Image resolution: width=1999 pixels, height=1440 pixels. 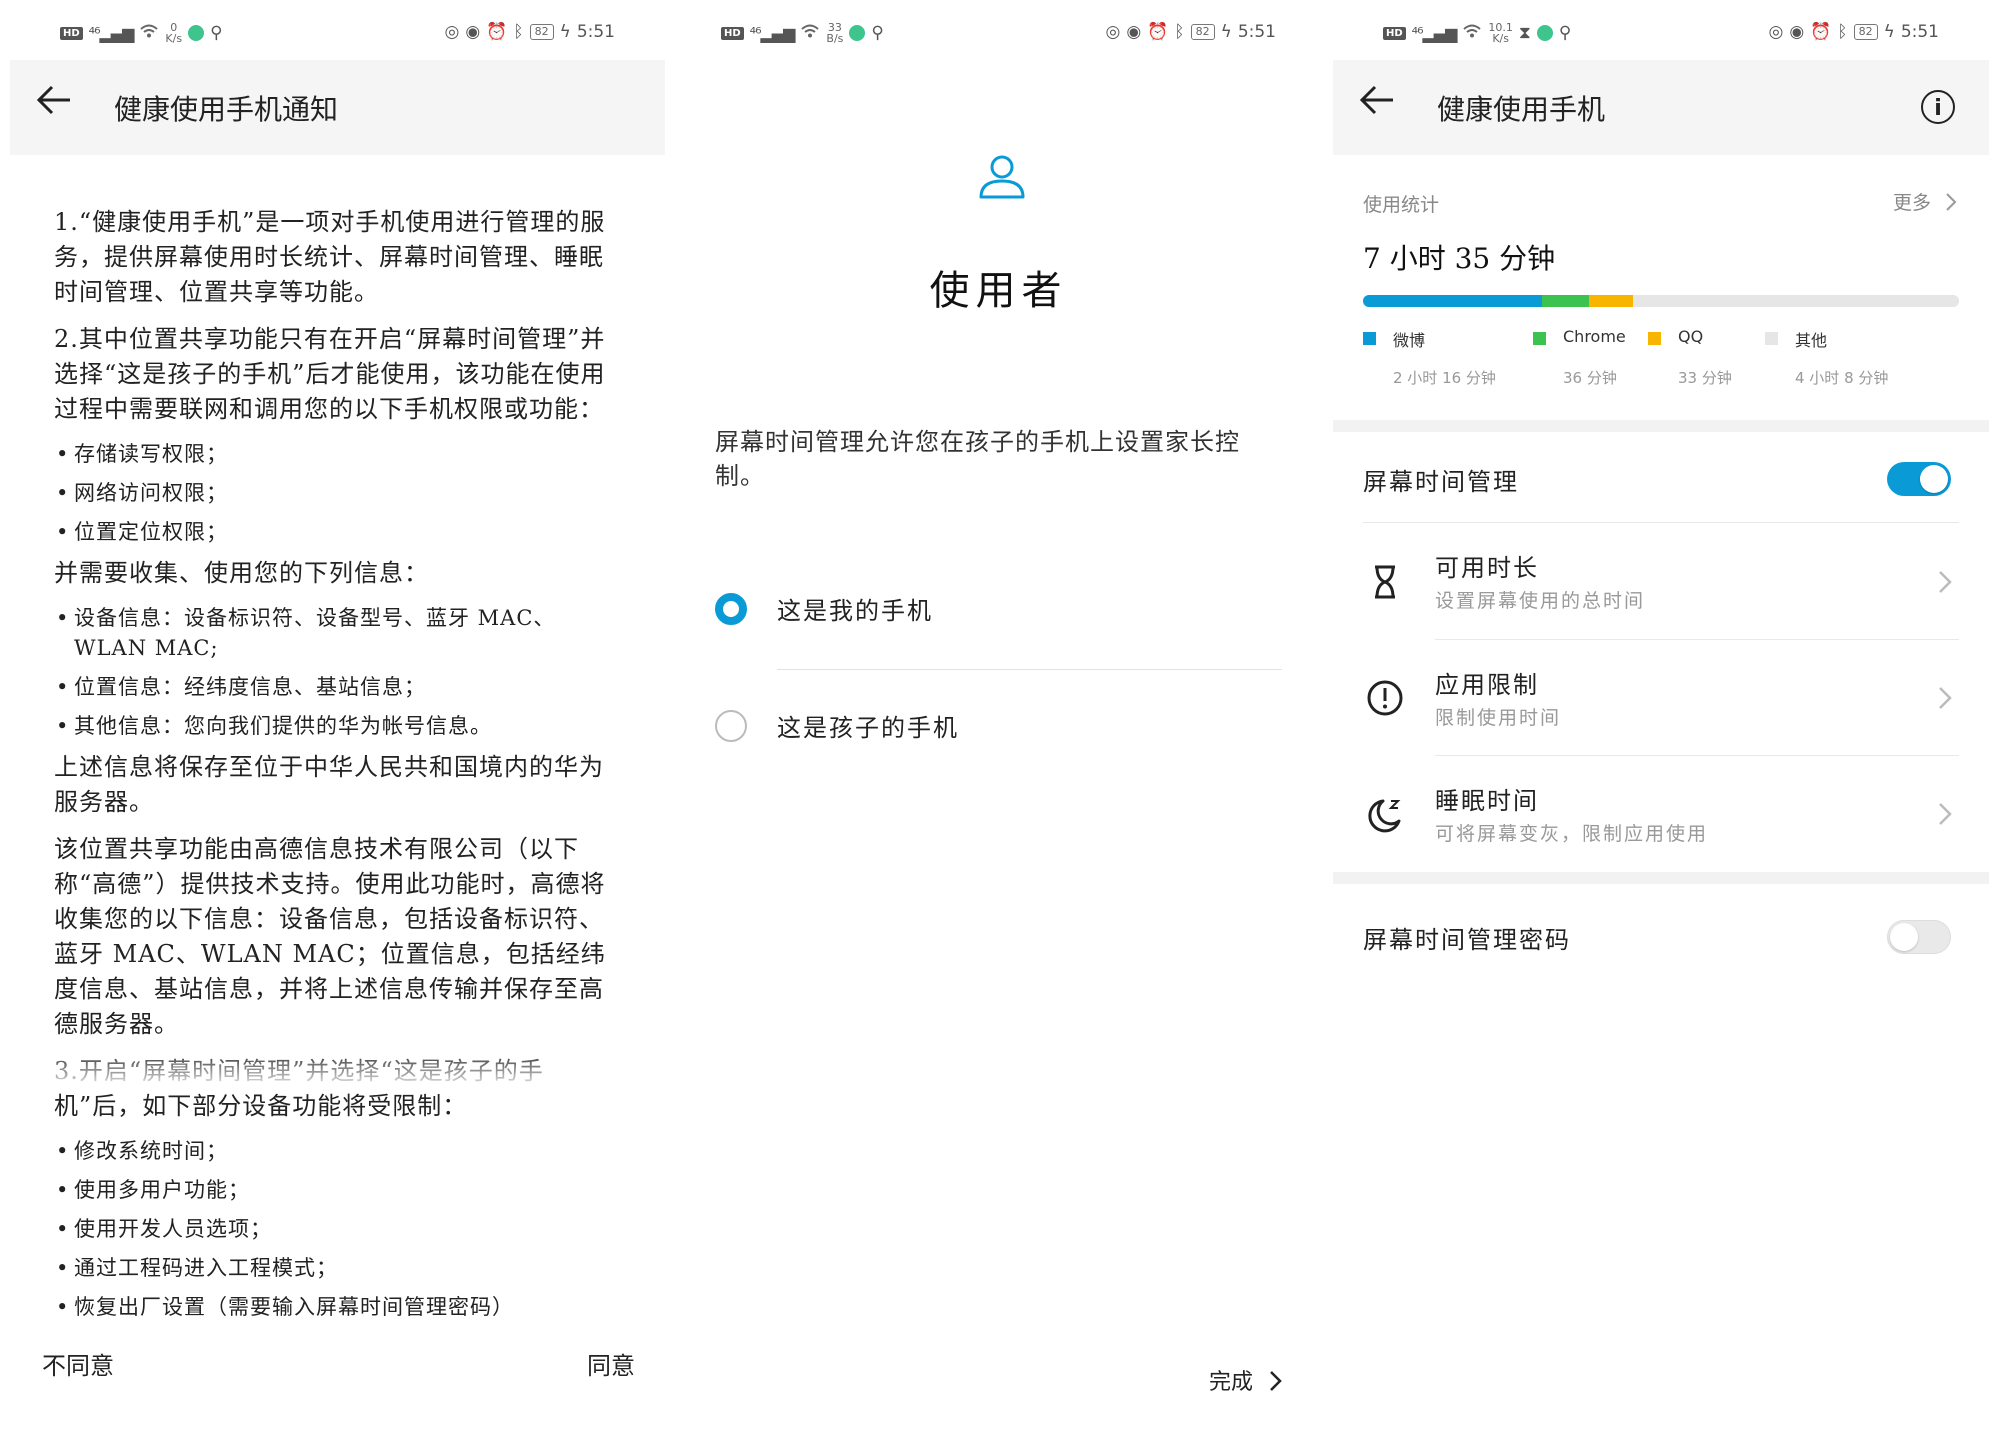 What do you see at coordinates (611, 1363) in the screenshot?
I see `agree-button: 同意` at bounding box center [611, 1363].